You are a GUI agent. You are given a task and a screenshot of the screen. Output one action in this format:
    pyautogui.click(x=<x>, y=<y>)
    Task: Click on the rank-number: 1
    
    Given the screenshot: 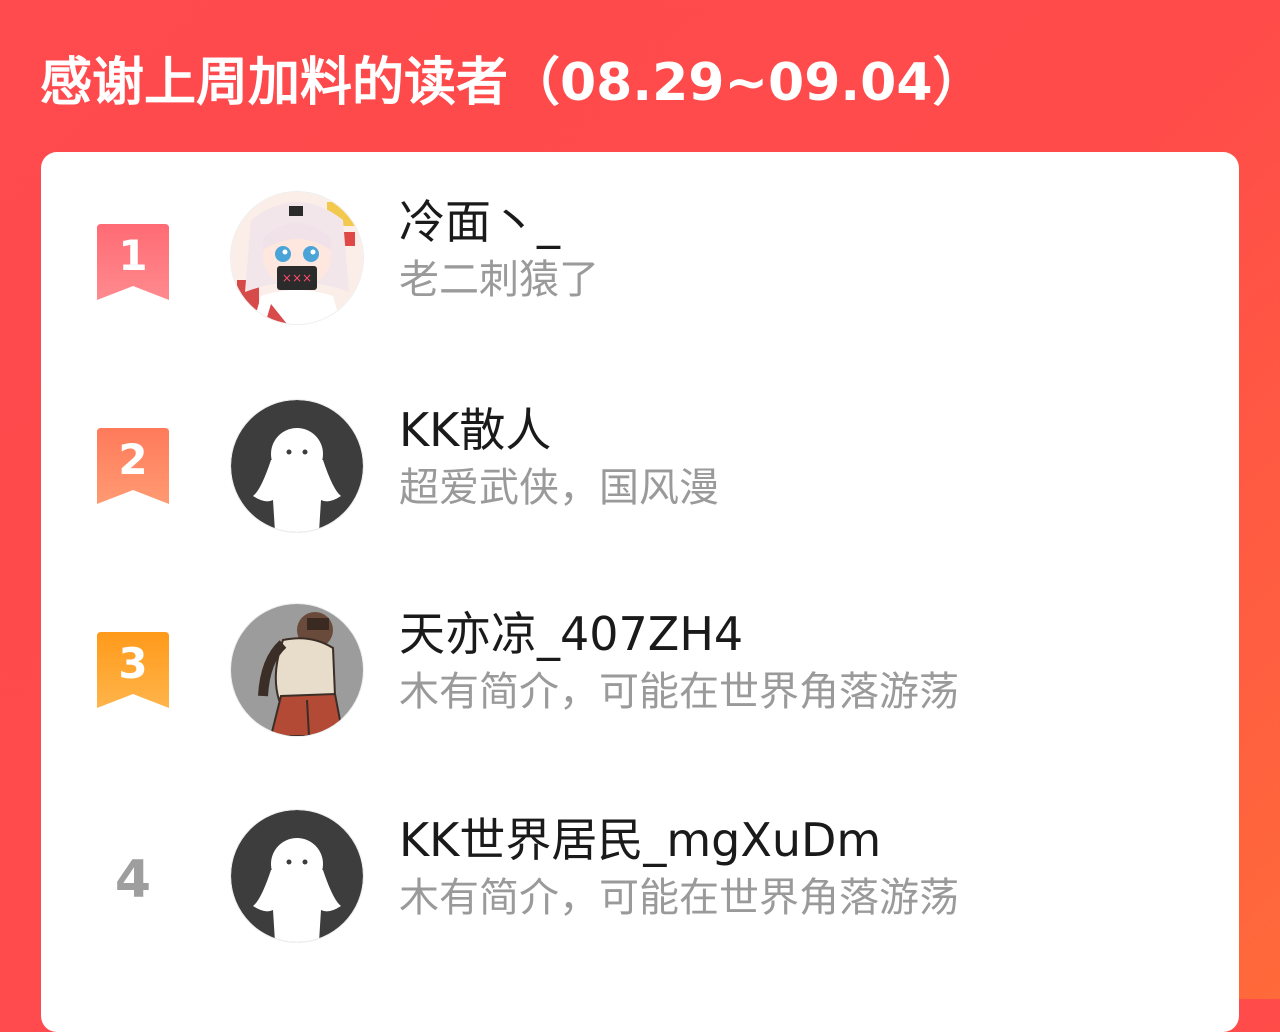 What is the action you would take?
    pyautogui.click(x=132, y=255)
    